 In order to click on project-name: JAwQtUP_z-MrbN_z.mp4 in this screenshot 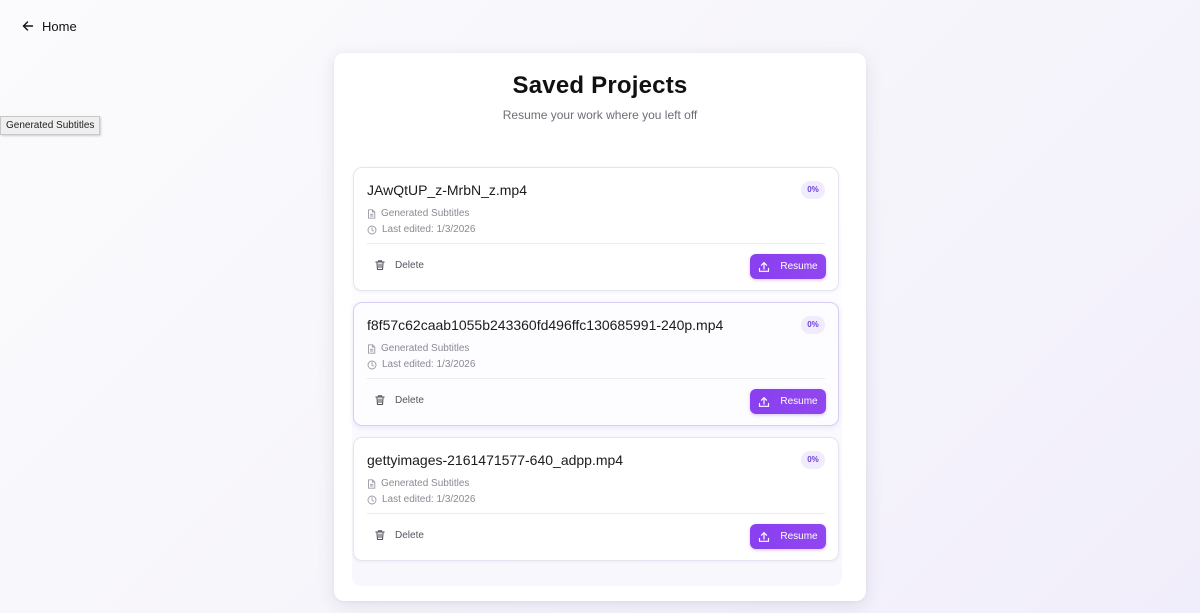, I will do `click(447, 190)`.